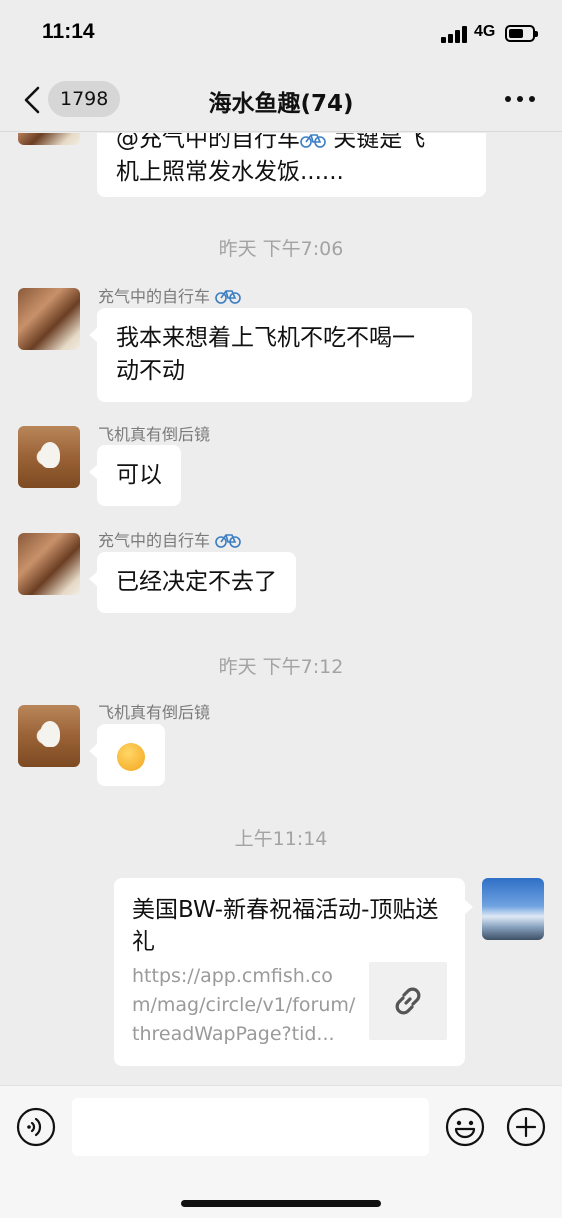  Describe the element at coordinates (265, 338) in the screenshot. I see `message-text: 我本来想着上飞机不吃不喝一` at that location.